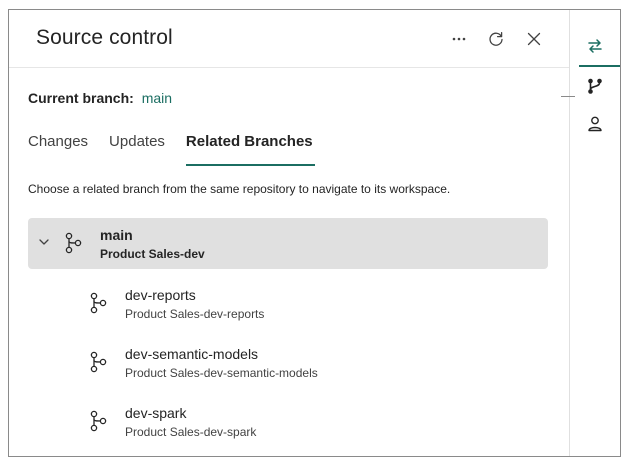 This screenshot has width=625, height=461. I want to click on refresh-icon, so click(496, 38).